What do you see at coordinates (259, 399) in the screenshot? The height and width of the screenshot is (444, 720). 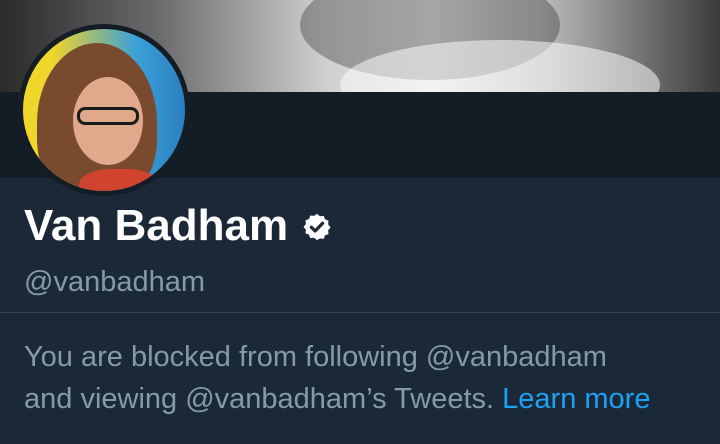 I see `blocked-notice-line2: and viewing @vanbadham’s Tweets.` at bounding box center [259, 399].